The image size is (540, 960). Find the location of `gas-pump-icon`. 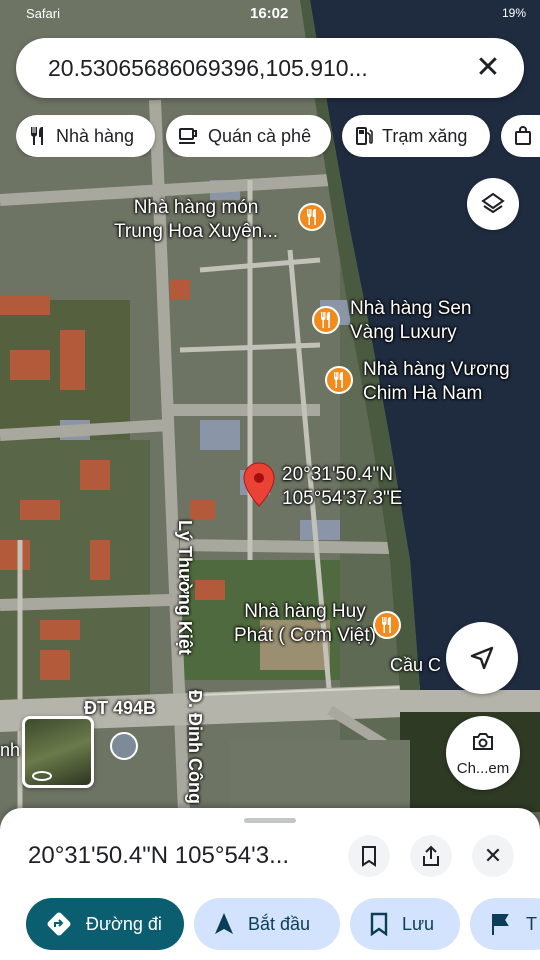

gas-pump-icon is located at coordinates (364, 136).